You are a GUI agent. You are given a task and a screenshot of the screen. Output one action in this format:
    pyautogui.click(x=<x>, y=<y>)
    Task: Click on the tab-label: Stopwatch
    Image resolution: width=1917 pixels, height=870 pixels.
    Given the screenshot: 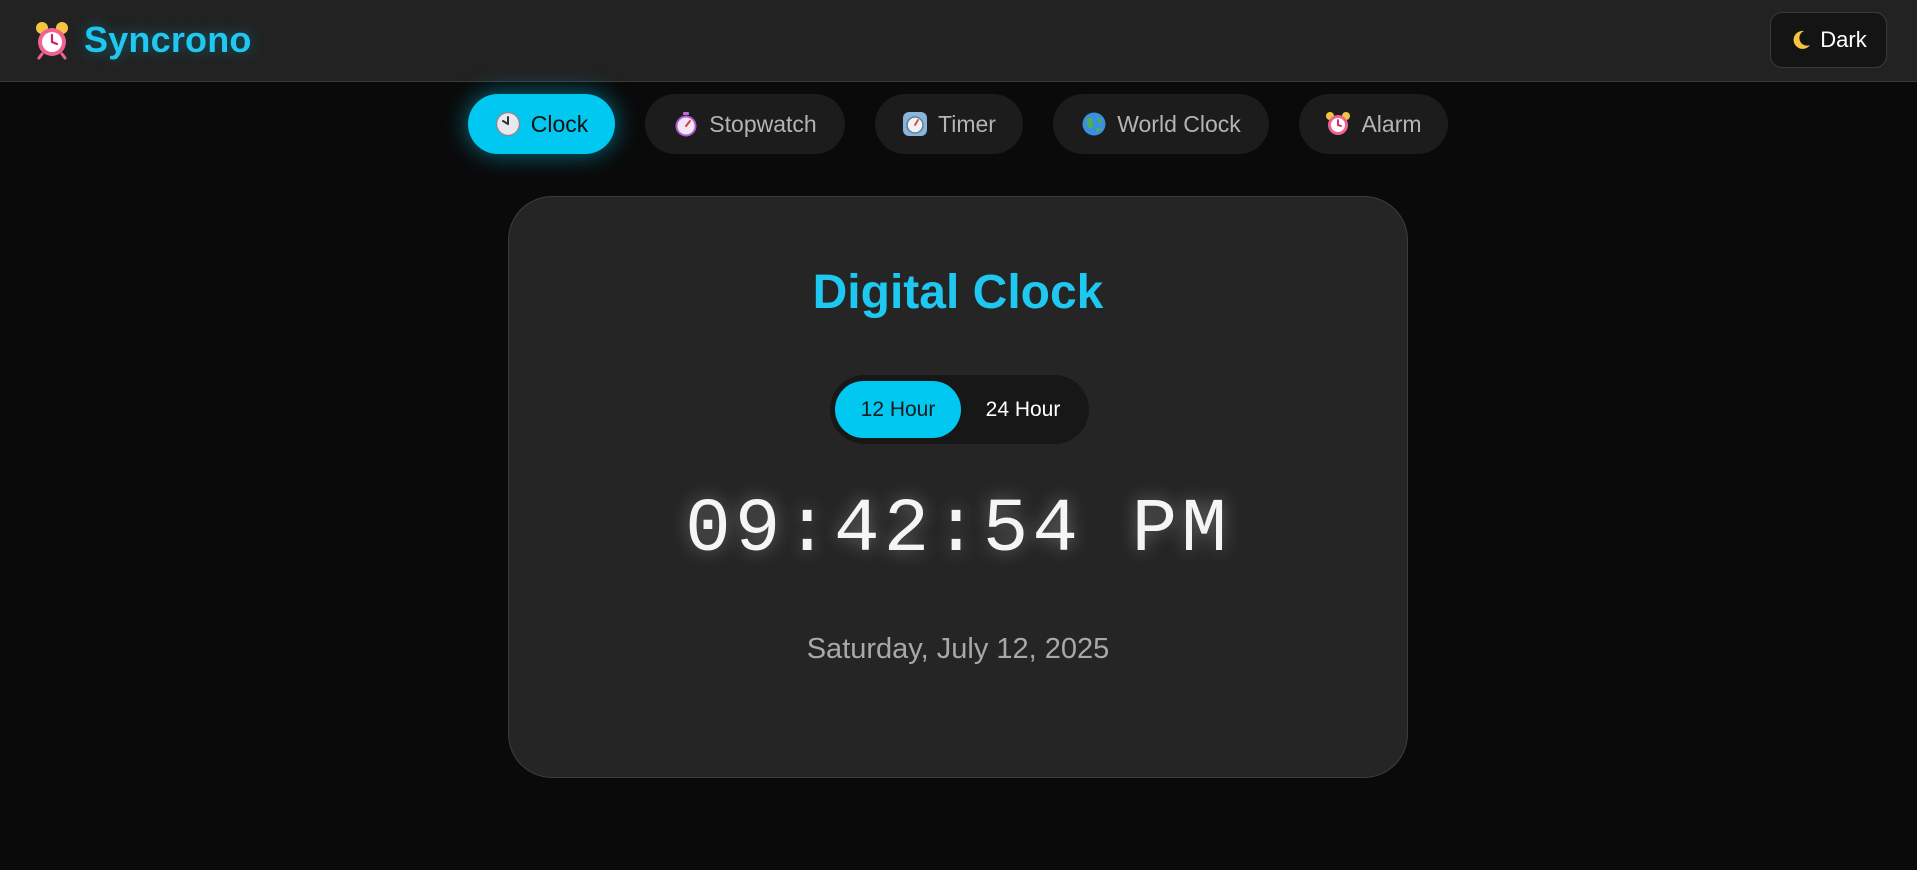 What is the action you would take?
    pyautogui.click(x=763, y=123)
    